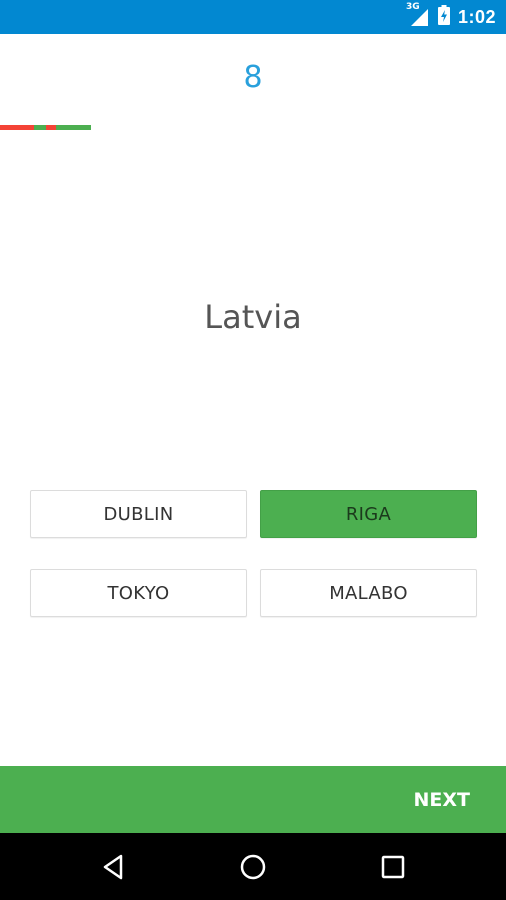 This screenshot has width=506, height=900. I want to click on back-icon, so click(113, 866).